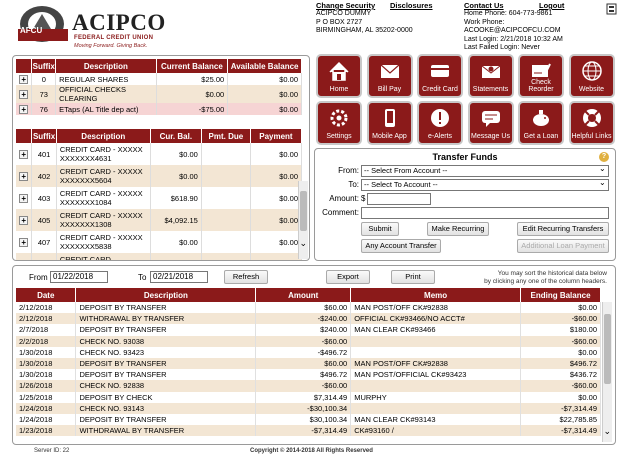  What do you see at coordinates (485, 171) in the screenshot?
I see `from-account-select: -- Select From Account --` at bounding box center [485, 171].